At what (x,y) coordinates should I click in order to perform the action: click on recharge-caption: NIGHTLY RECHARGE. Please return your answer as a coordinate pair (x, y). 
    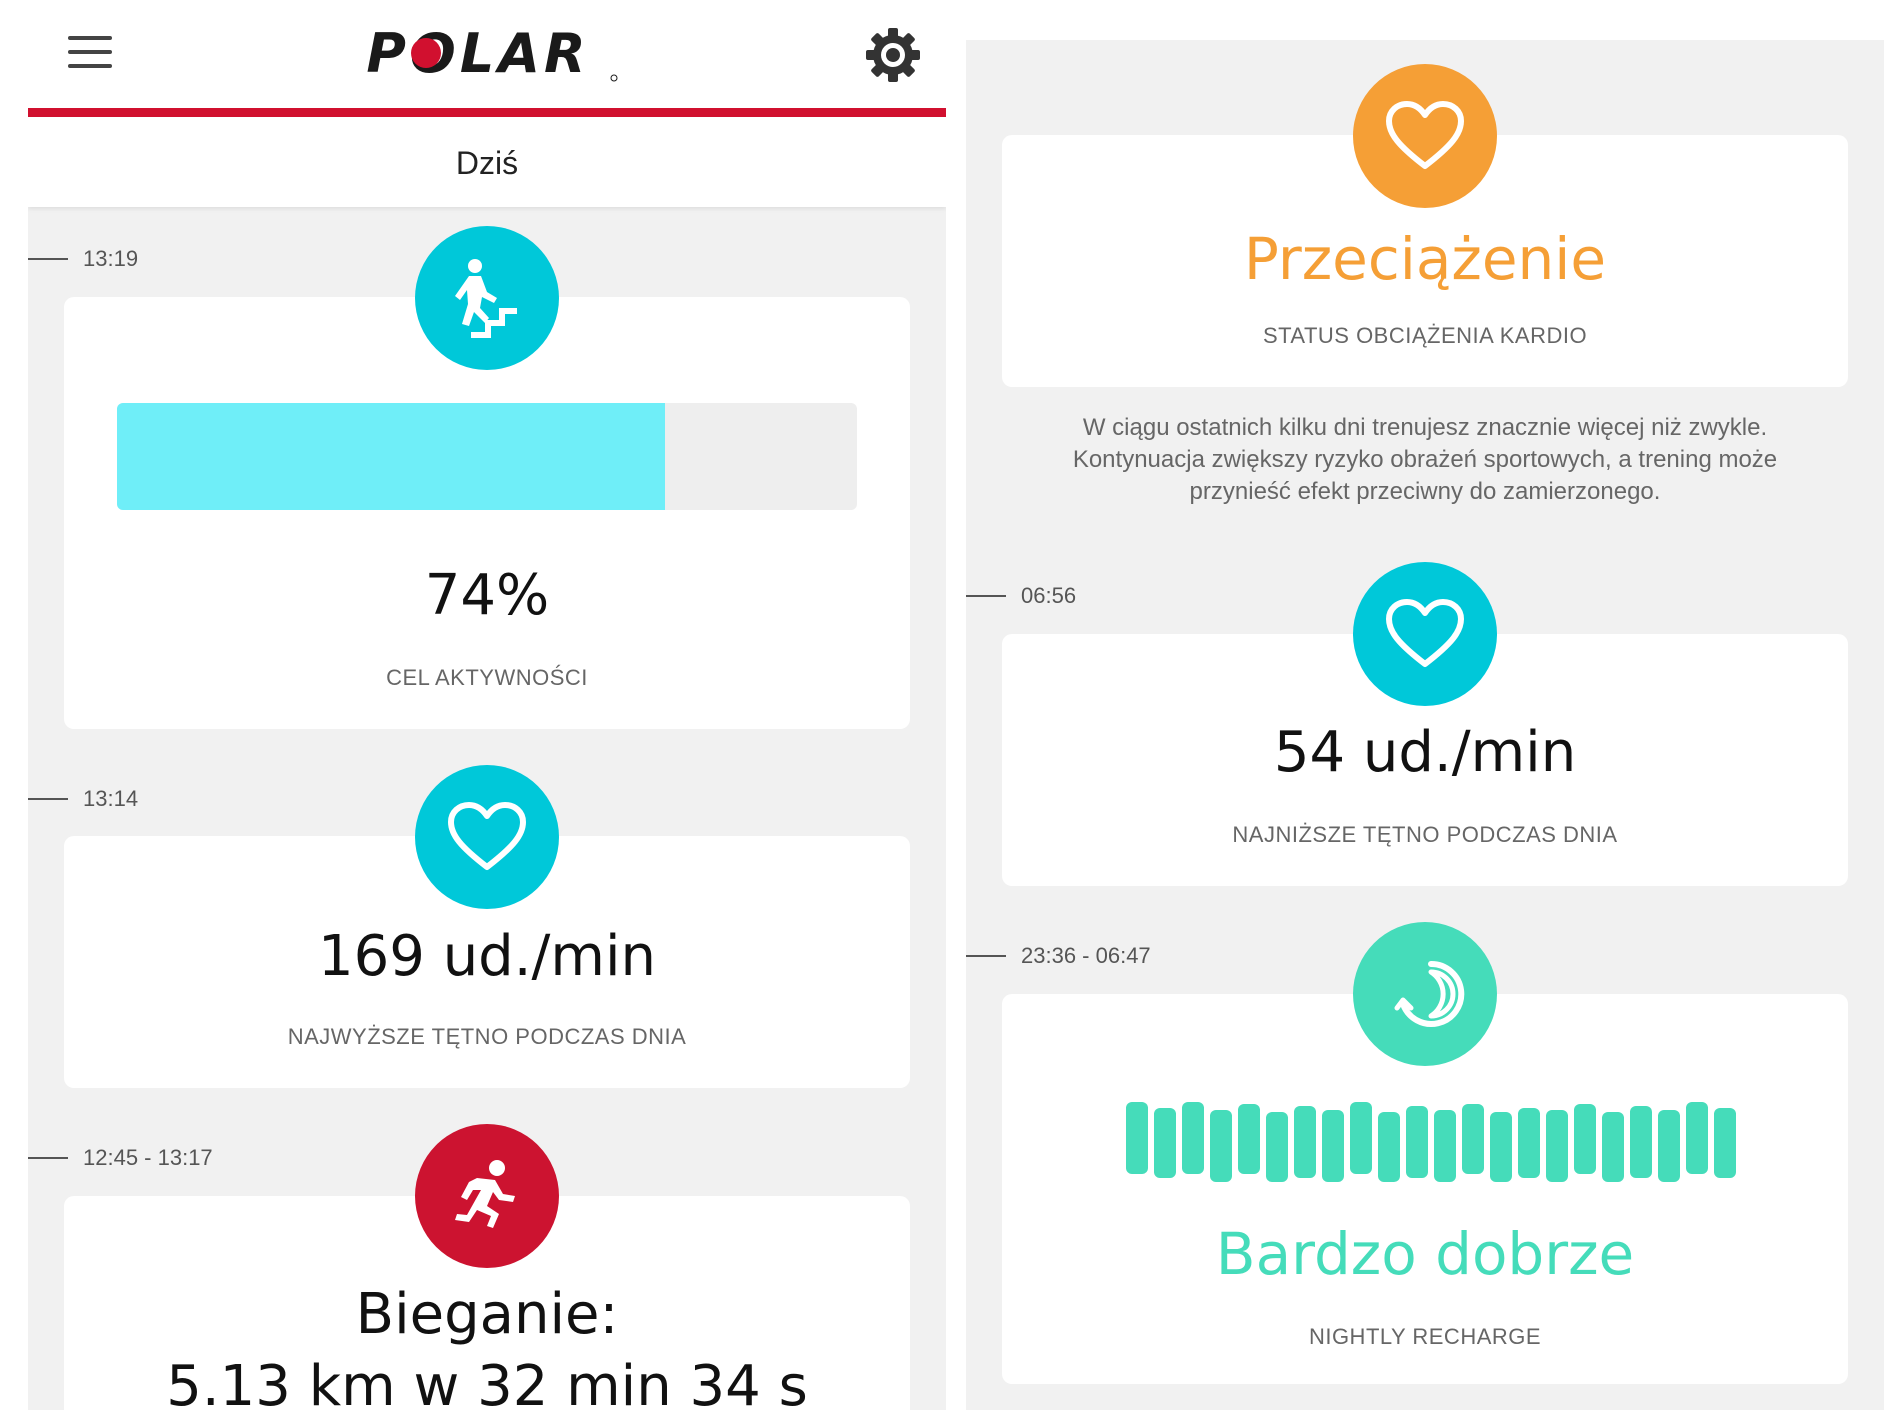
    Looking at the image, I should click on (1425, 1336).